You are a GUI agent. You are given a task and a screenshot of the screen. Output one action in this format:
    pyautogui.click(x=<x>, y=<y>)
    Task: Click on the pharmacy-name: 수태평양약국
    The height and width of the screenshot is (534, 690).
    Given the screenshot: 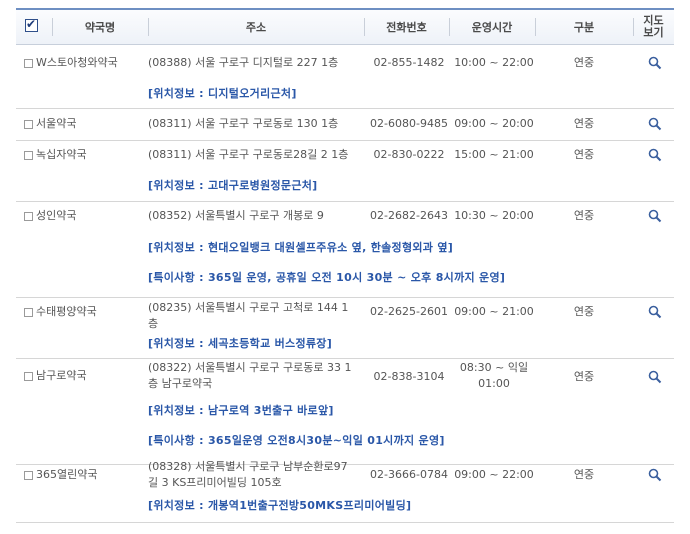 What is the action you would take?
    pyautogui.click(x=60, y=312)
    